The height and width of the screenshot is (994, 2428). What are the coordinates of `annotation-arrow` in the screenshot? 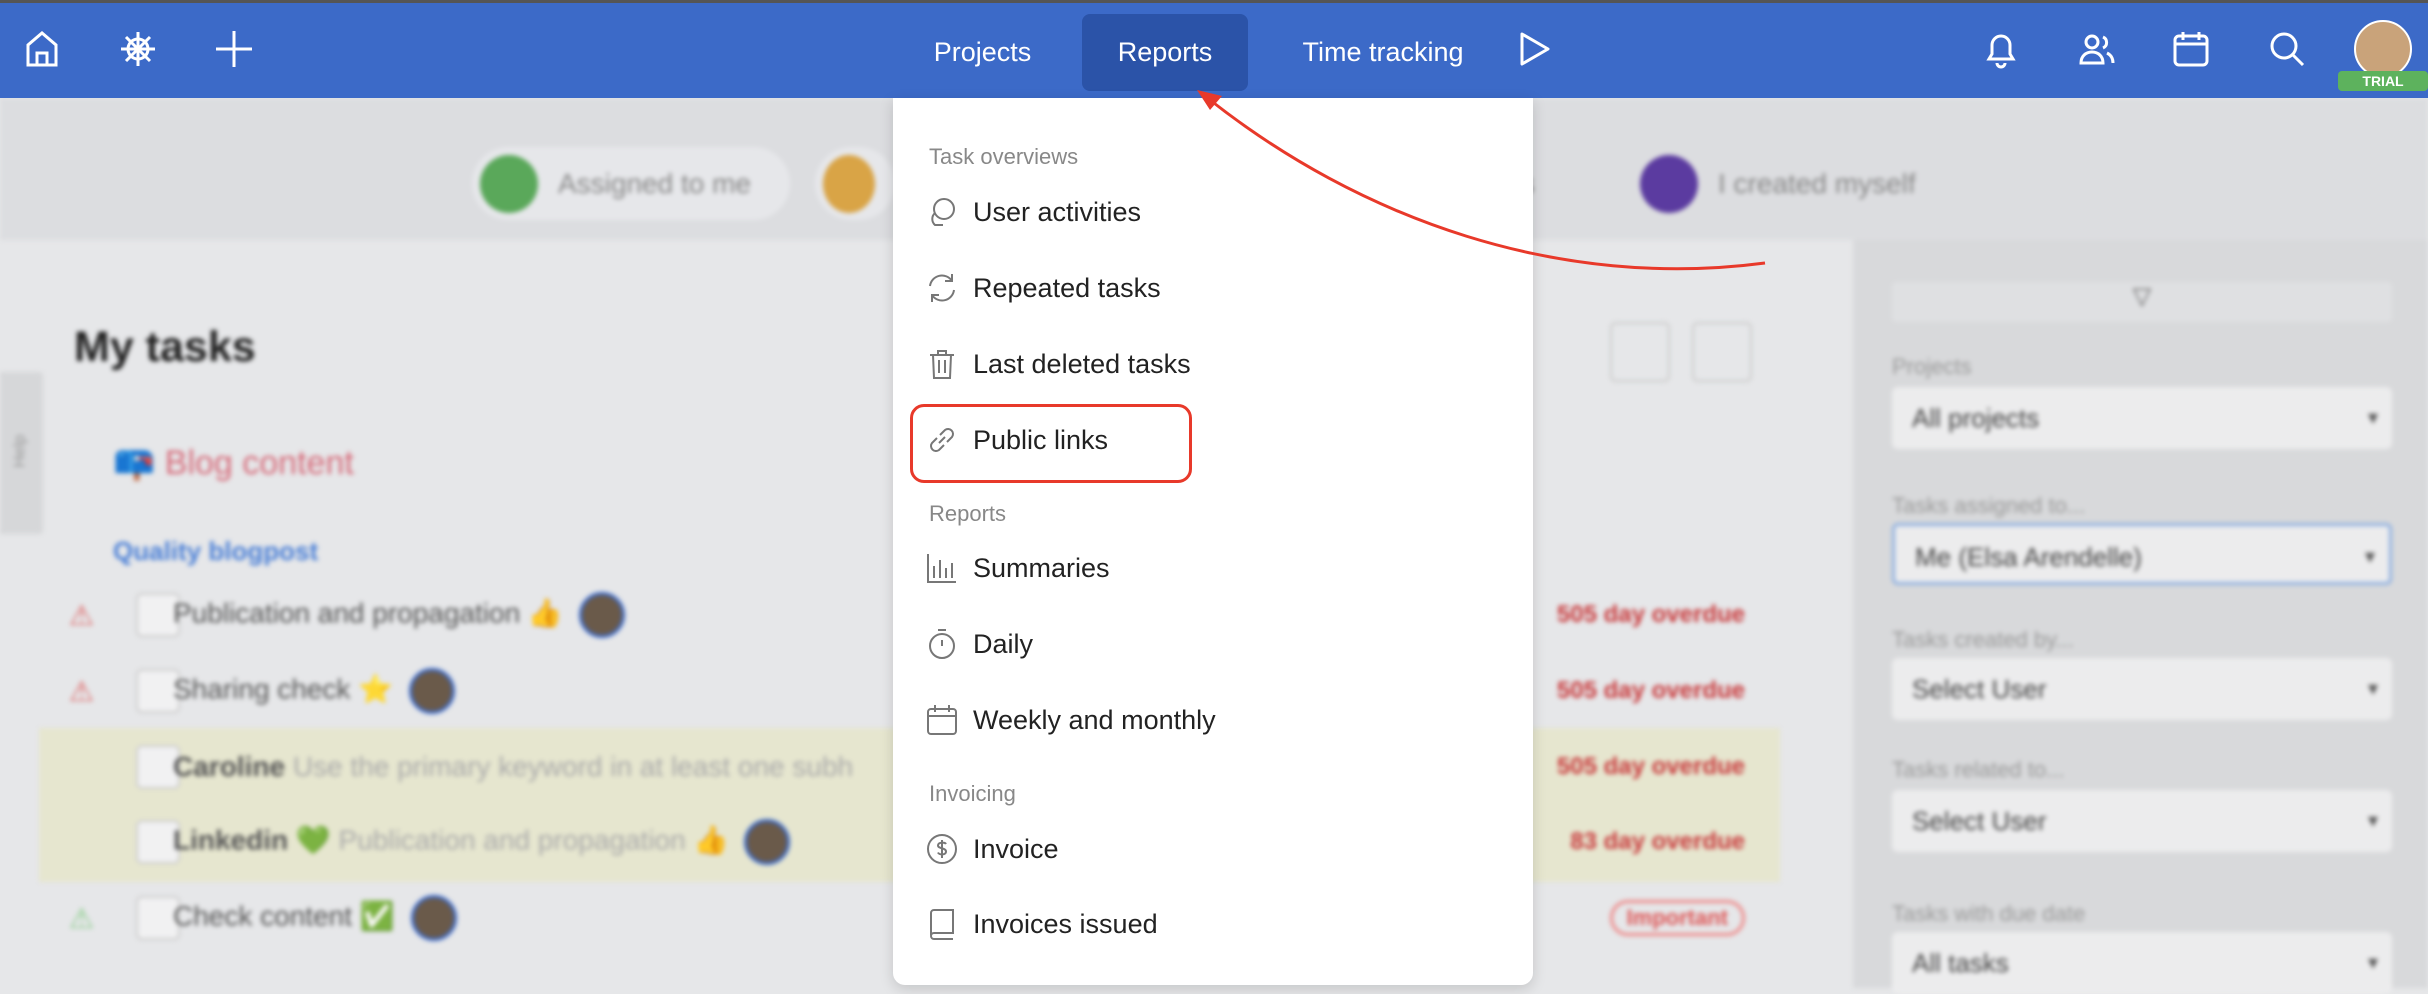 It's located at (1481, 180).